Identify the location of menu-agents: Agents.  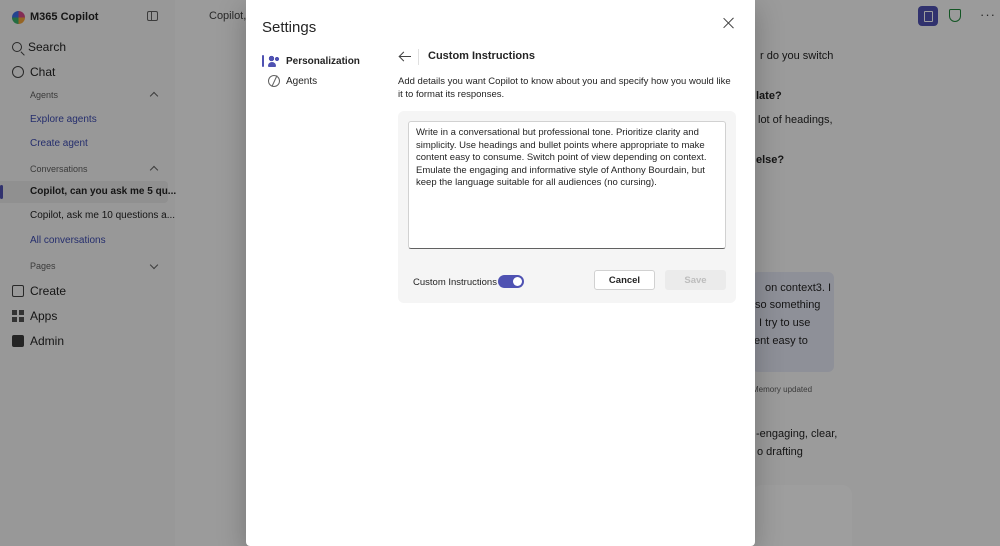
(289, 81).